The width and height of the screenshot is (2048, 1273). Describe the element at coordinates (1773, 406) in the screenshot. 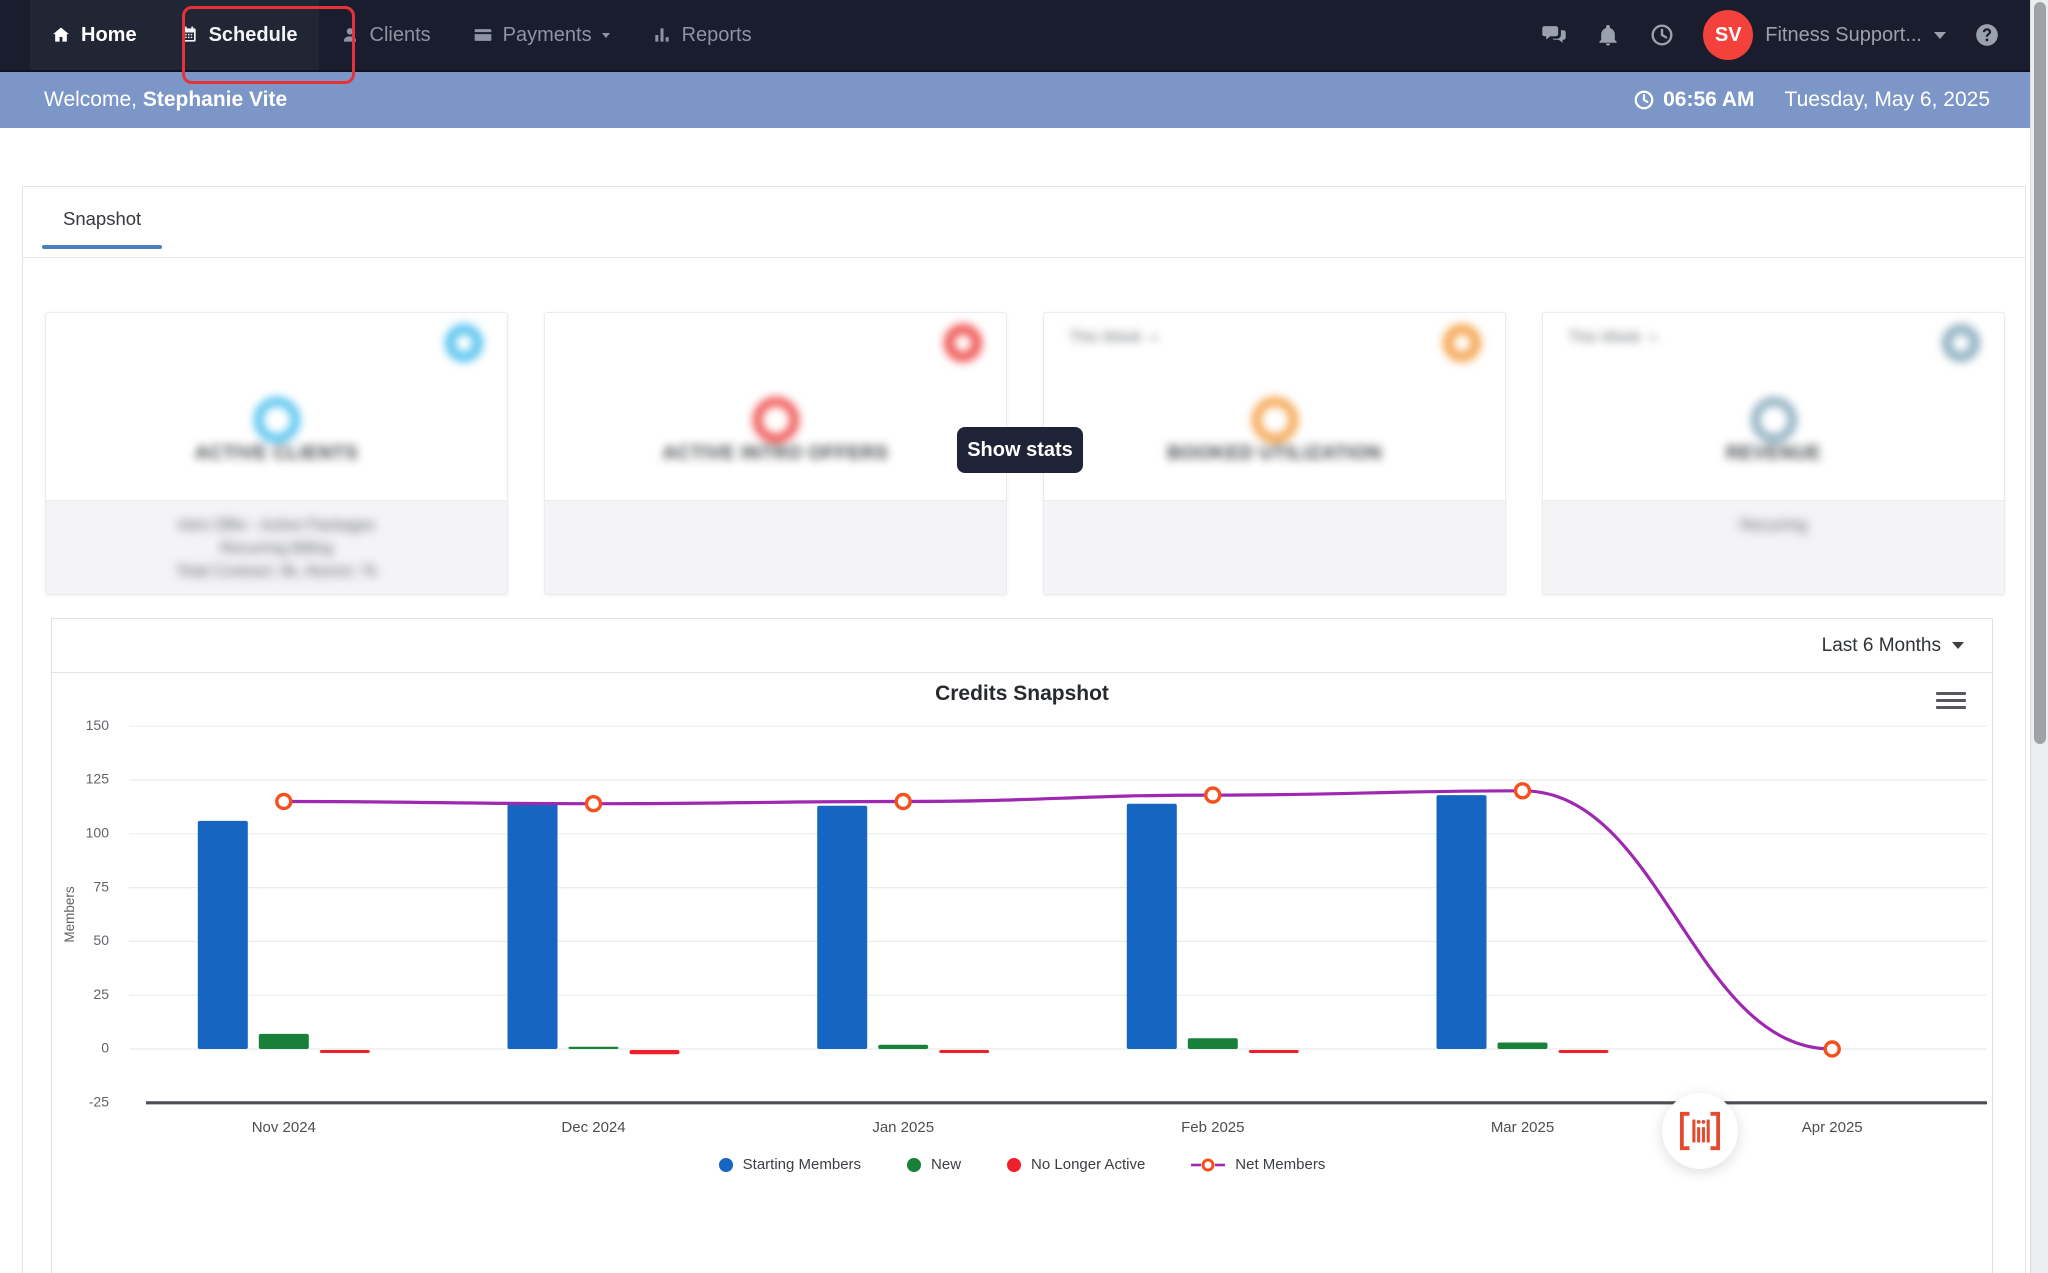

I see `card-main: This Week REVENUE` at that location.